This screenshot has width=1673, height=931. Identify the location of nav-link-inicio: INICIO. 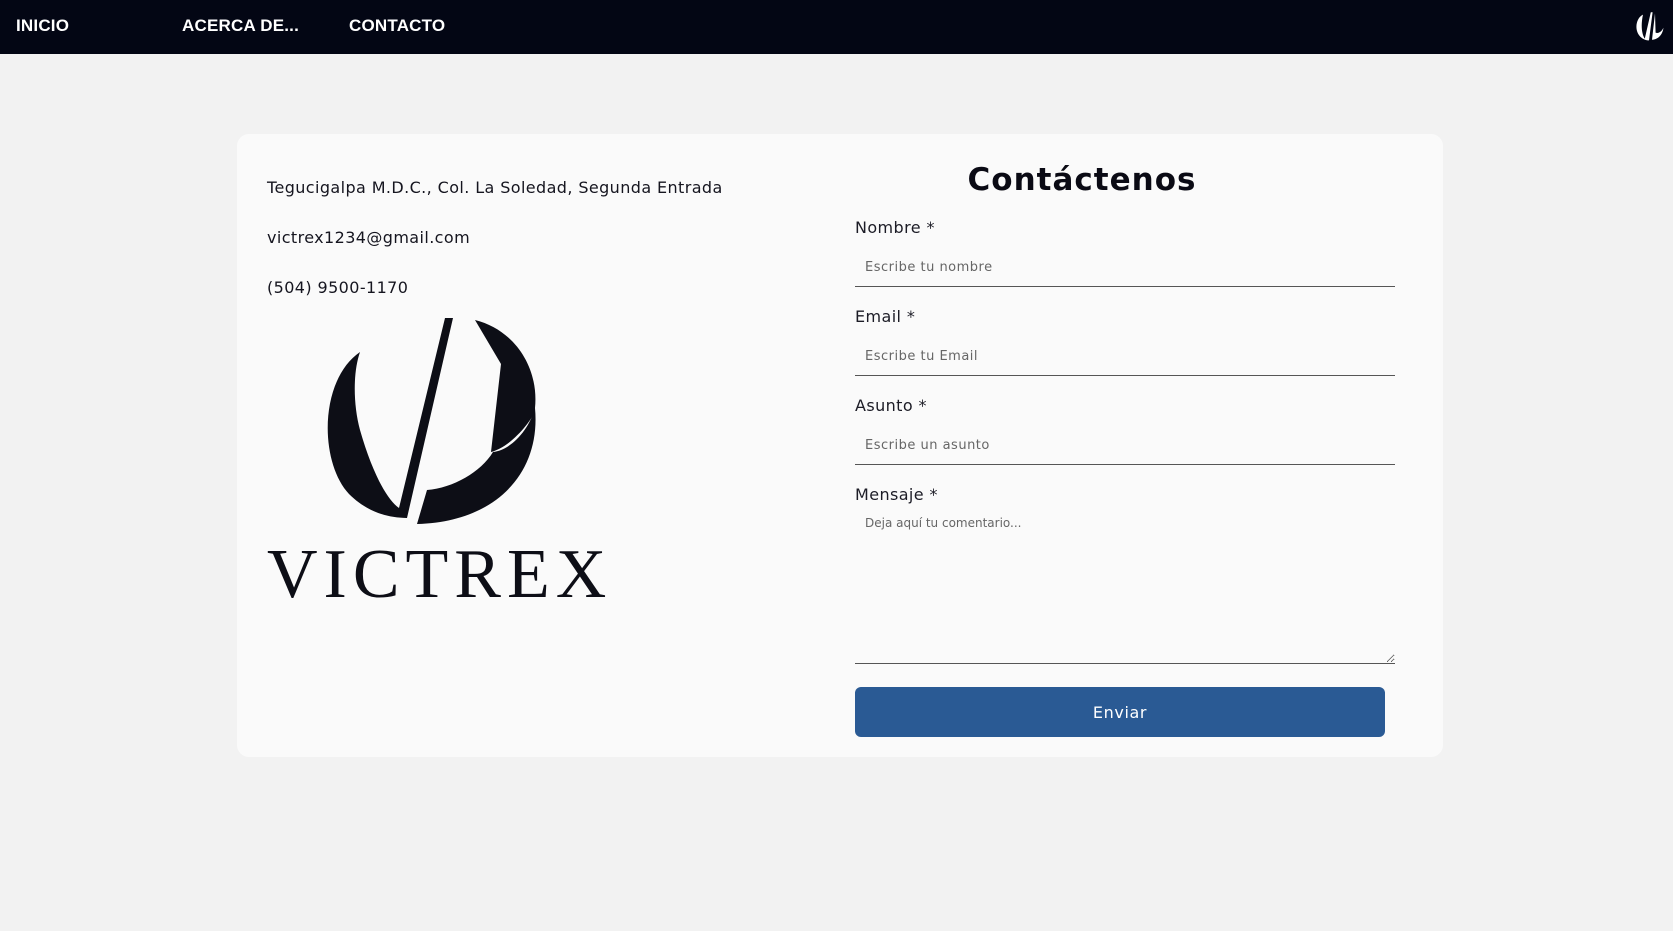
(42, 26).